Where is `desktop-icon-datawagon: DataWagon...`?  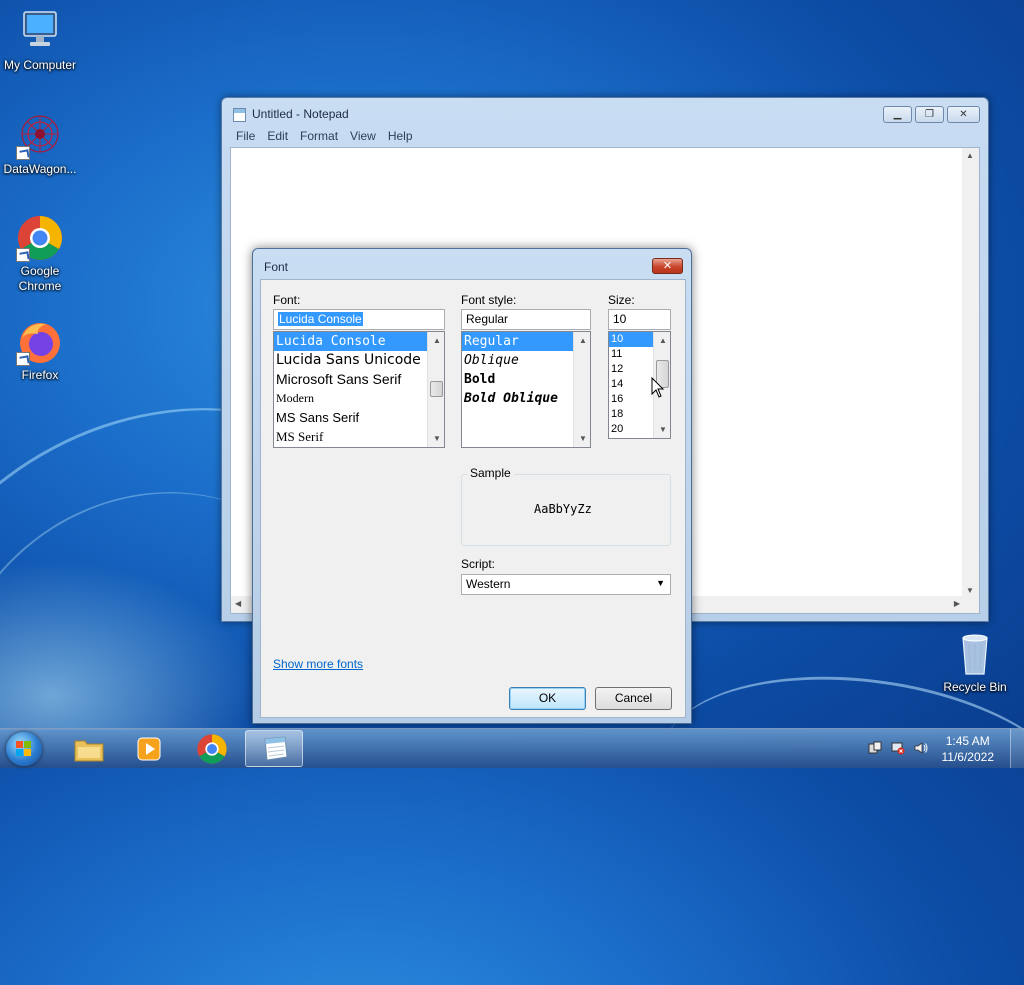 desktop-icon-datawagon: DataWagon... is located at coordinates (40, 144).